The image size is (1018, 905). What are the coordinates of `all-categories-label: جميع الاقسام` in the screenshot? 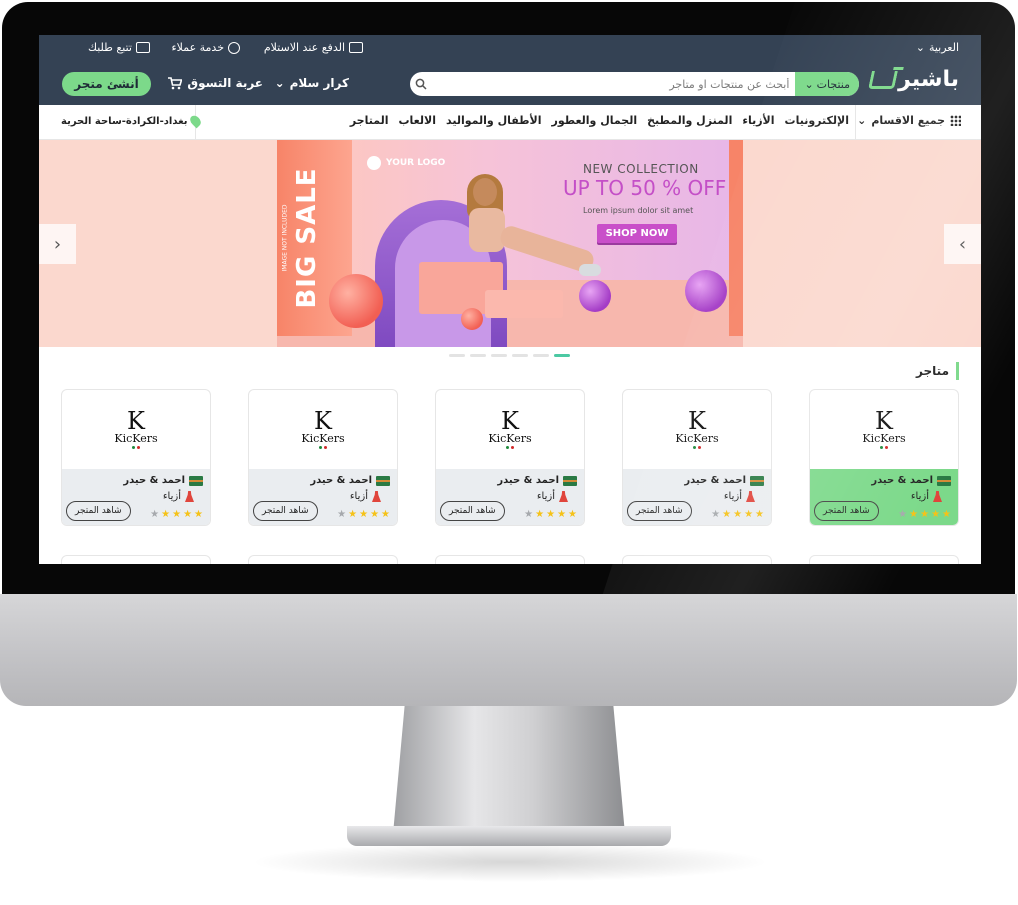 It's located at (908, 120).